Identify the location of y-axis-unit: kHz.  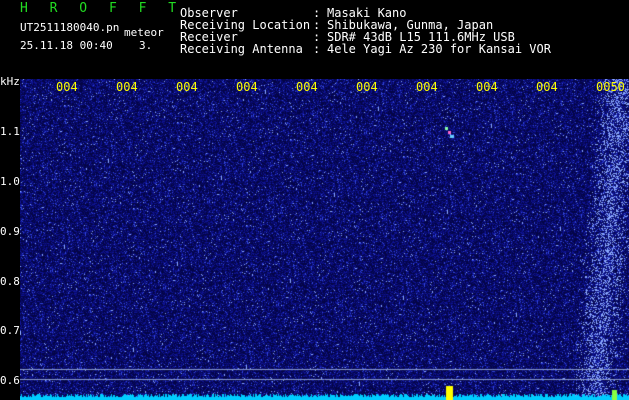
(10, 81).